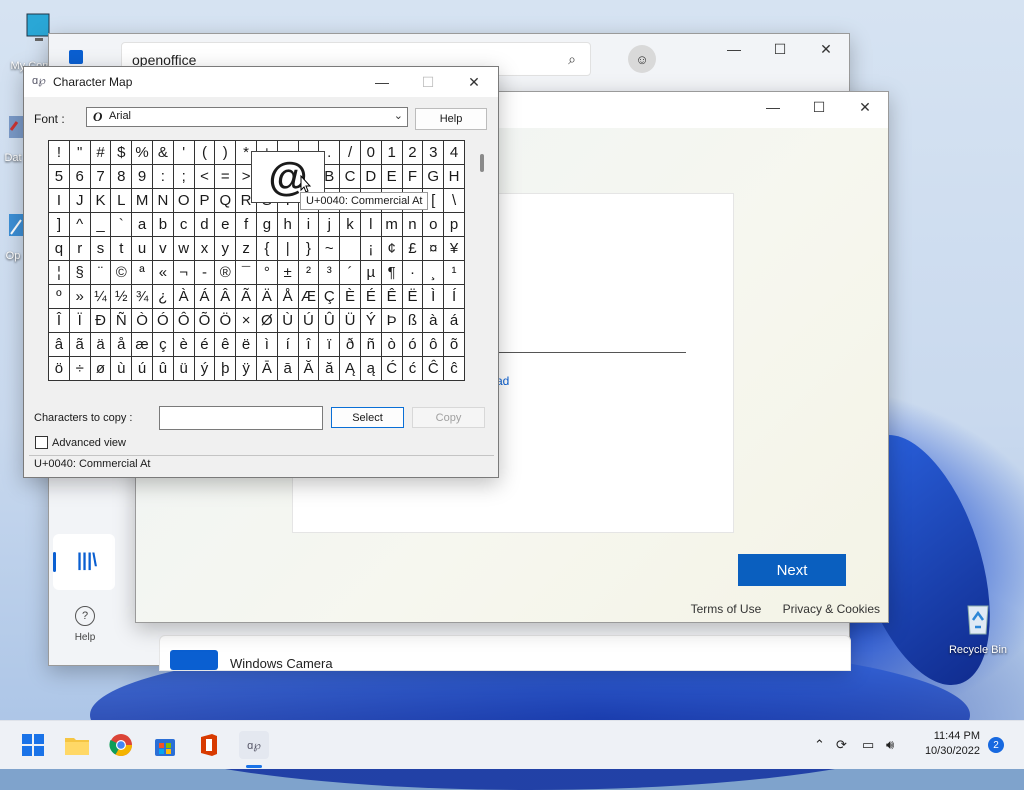 The height and width of the screenshot is (790, 1024). I want to click on character-cell: ~, so click(330, 249).